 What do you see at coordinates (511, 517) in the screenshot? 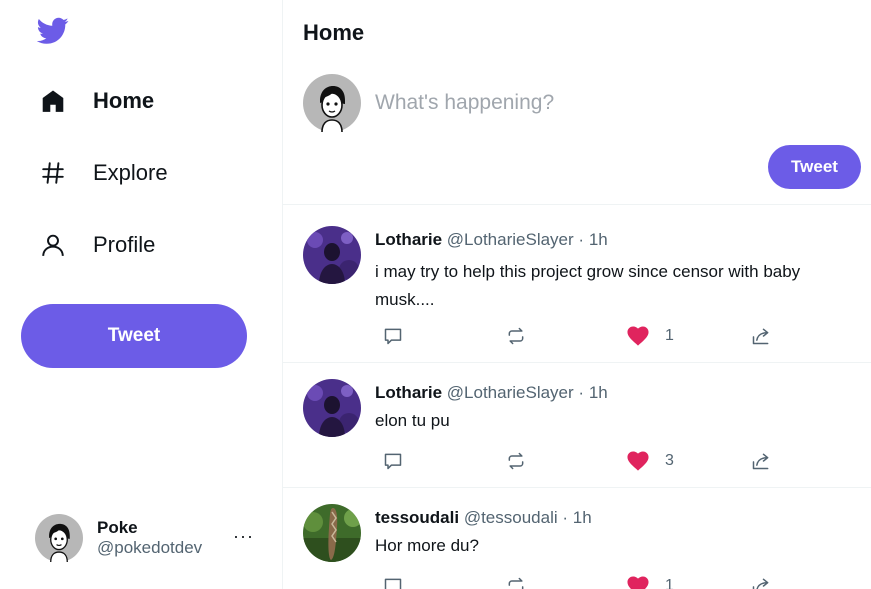
I see `tweet-author-handle: @tessoudali` at bounding box center [511, 517].